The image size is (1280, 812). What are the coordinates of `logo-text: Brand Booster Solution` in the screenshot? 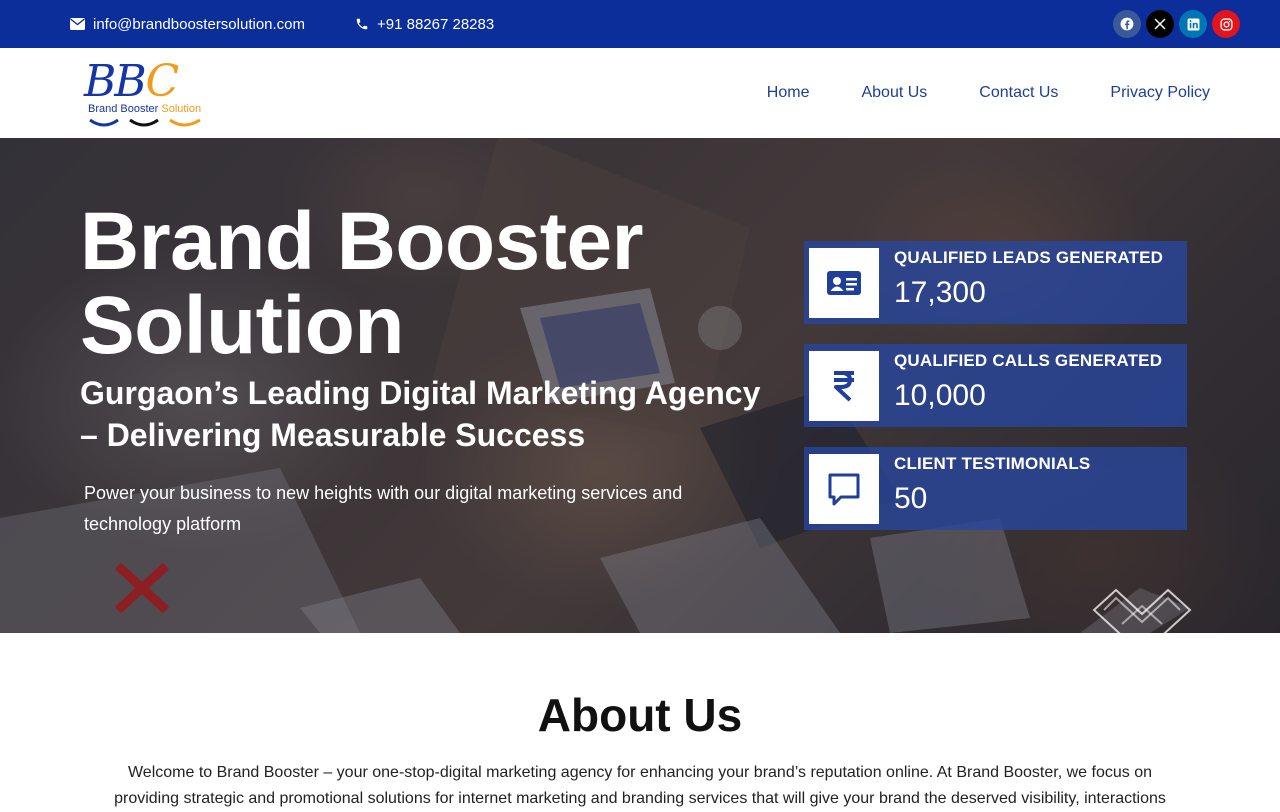 It's located at (145, 109).